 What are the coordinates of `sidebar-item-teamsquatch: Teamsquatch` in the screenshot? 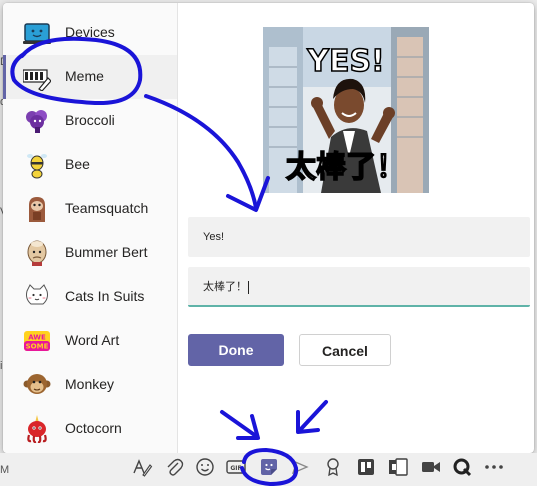 It's located at (90, 209).